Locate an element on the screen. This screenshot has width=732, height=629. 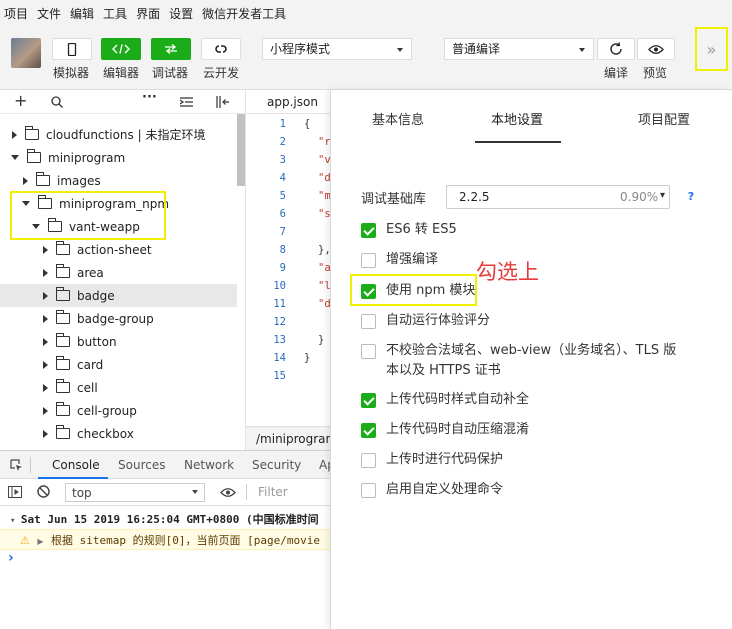
mode-select: 小程序模式 is located at coordinates (337, 49).